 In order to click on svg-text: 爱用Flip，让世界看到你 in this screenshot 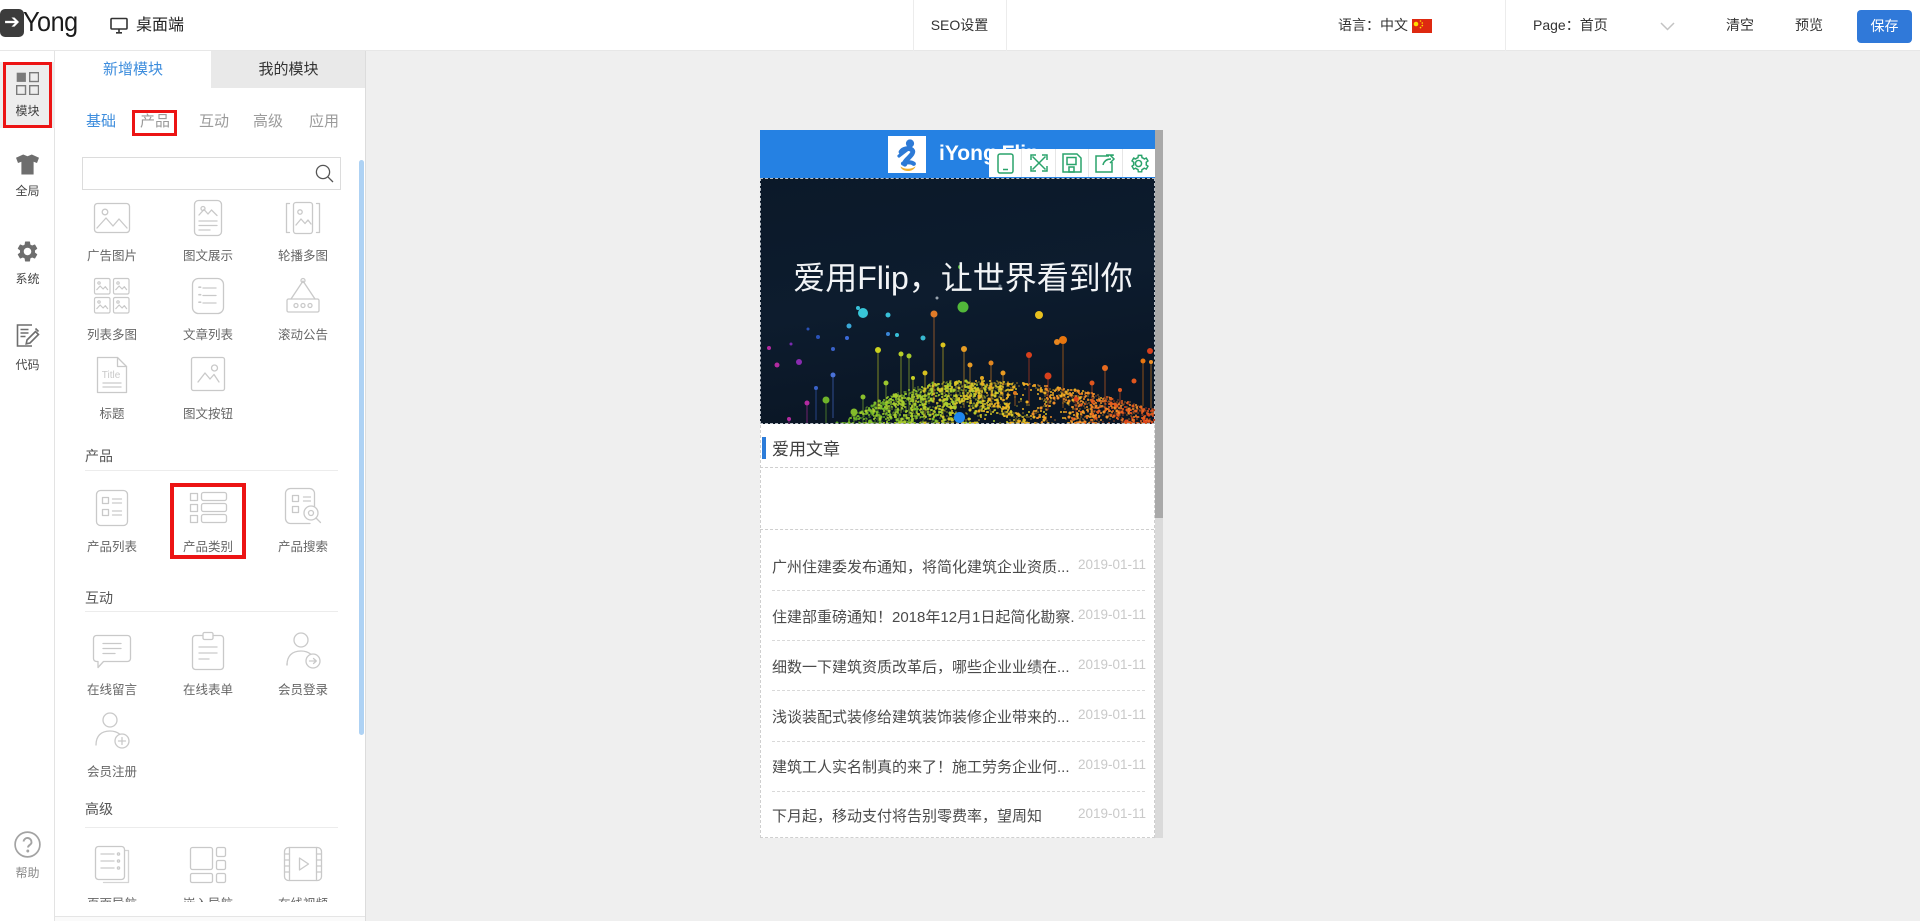, I will do `click(963, 278)`.